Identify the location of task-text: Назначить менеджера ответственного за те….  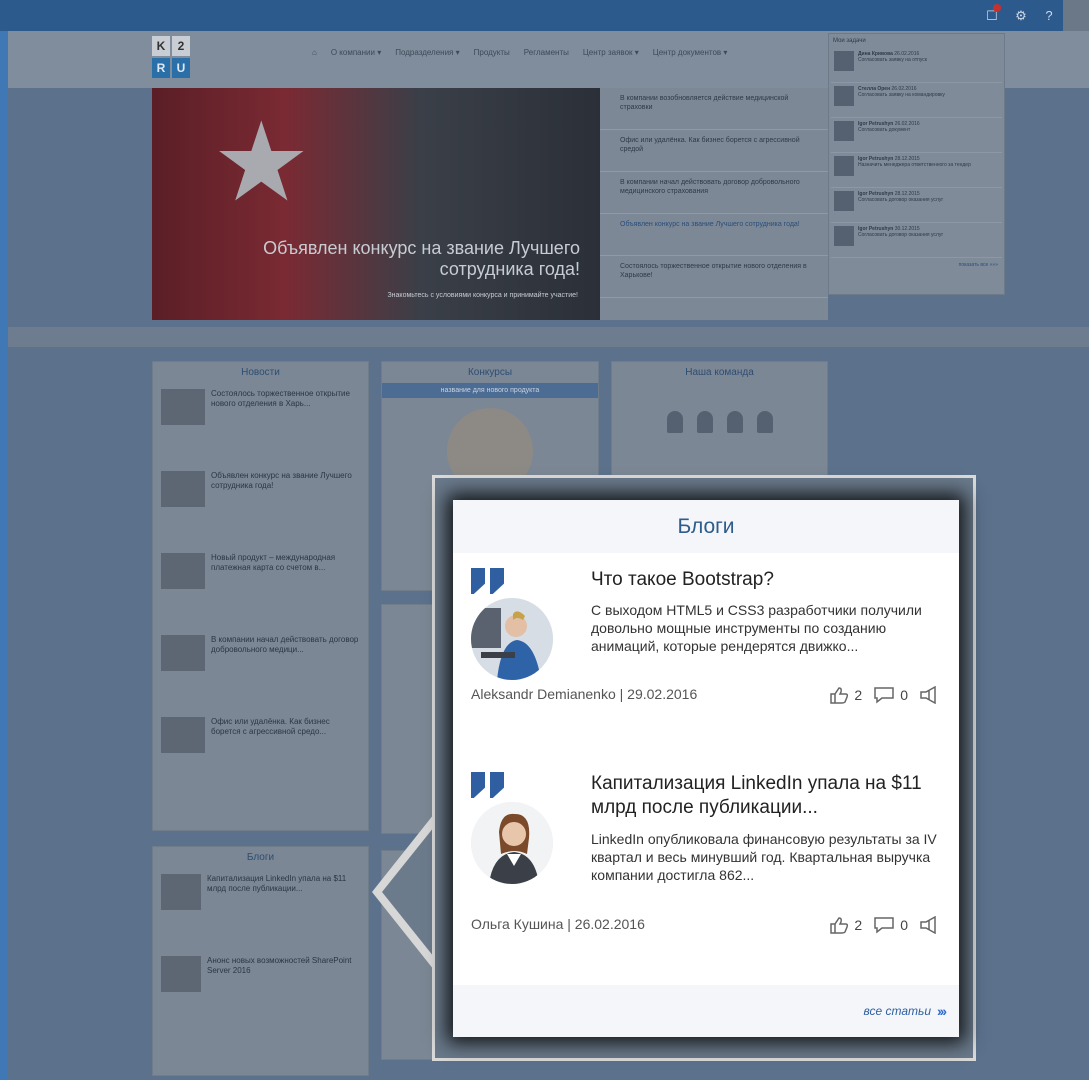
(914, 165).